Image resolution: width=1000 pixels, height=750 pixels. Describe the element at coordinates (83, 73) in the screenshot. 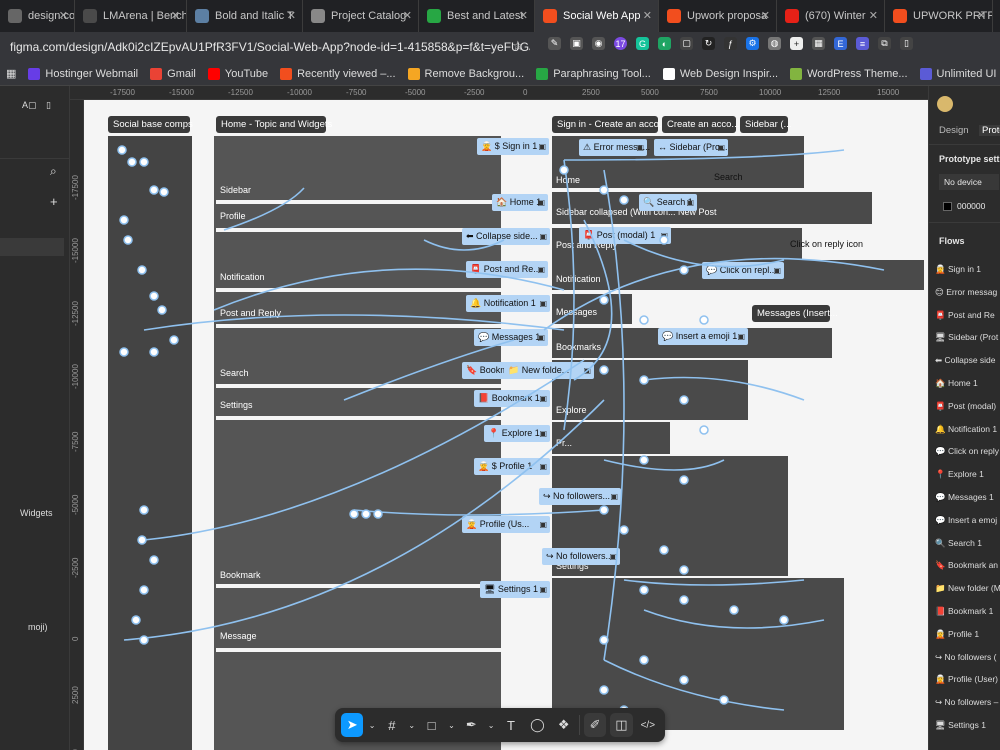

I see `bookmark-item: Hostinger Webmail` at that location.